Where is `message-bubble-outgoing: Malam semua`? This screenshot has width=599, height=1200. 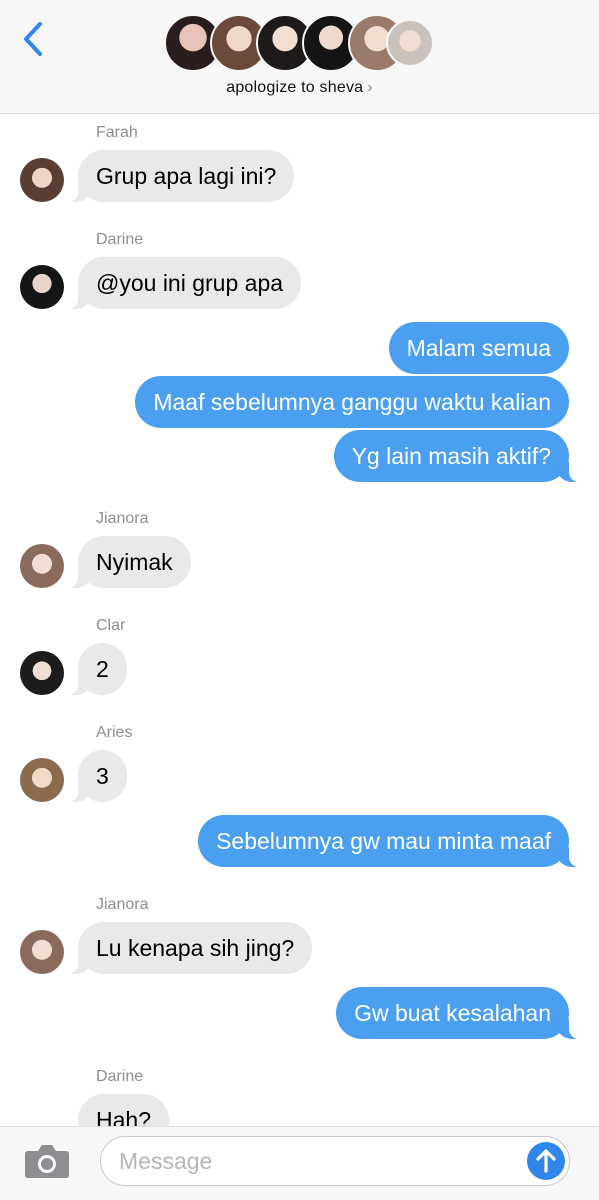 message-bubble-outgoing: Malam semua is located at coordinates (478, 348).